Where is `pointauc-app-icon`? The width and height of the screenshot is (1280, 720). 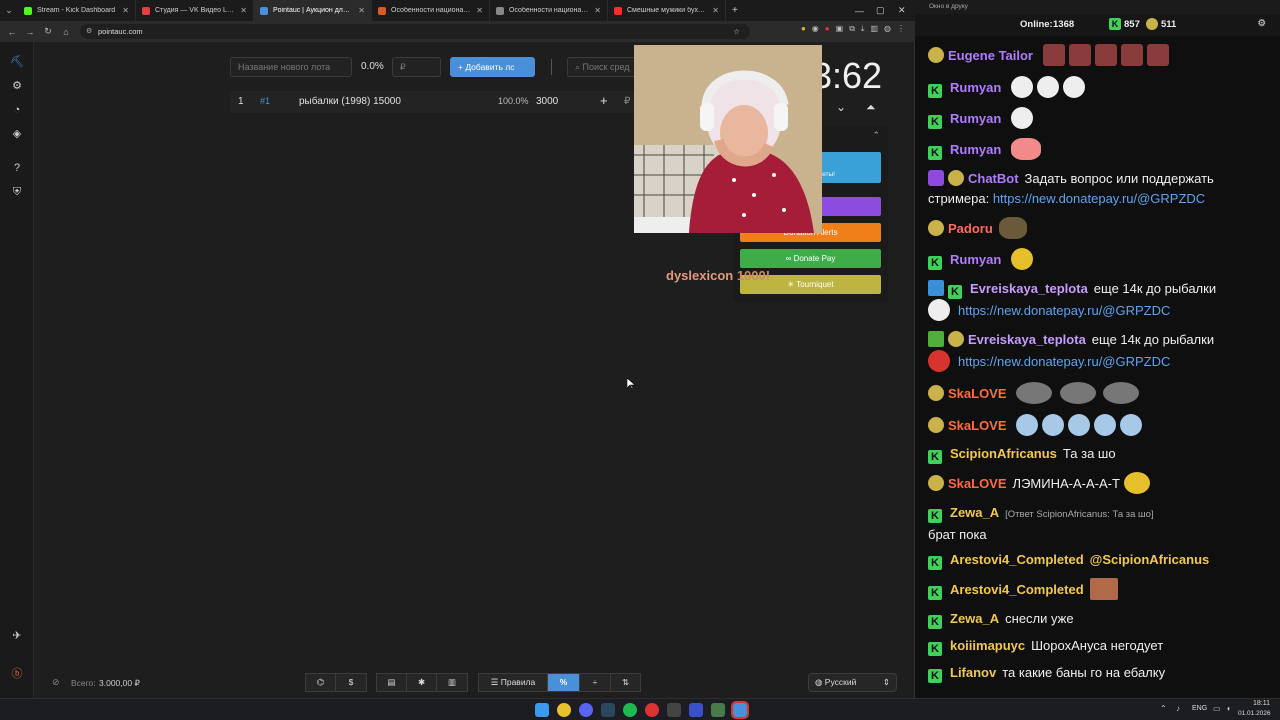 pointauc-app-icon is located at coordinates (740, 710).